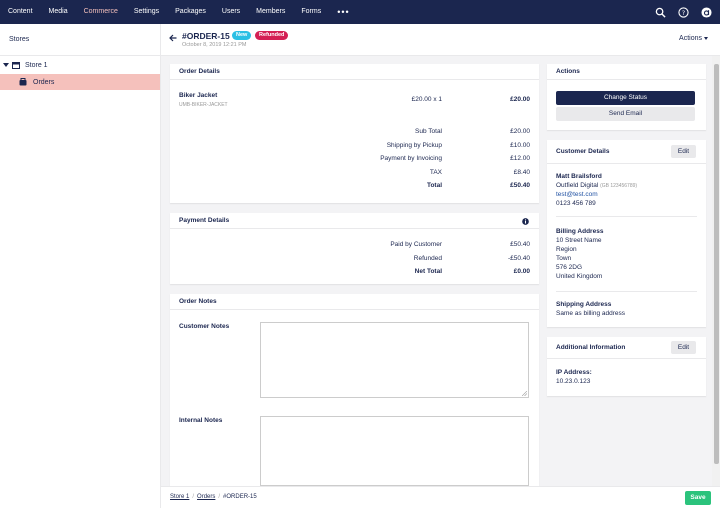 The width and height of the screenshot is (720, 508). Describe the element at coordinates (524, 393) in the screenshot. I see `resize-grip-icon` at that location.